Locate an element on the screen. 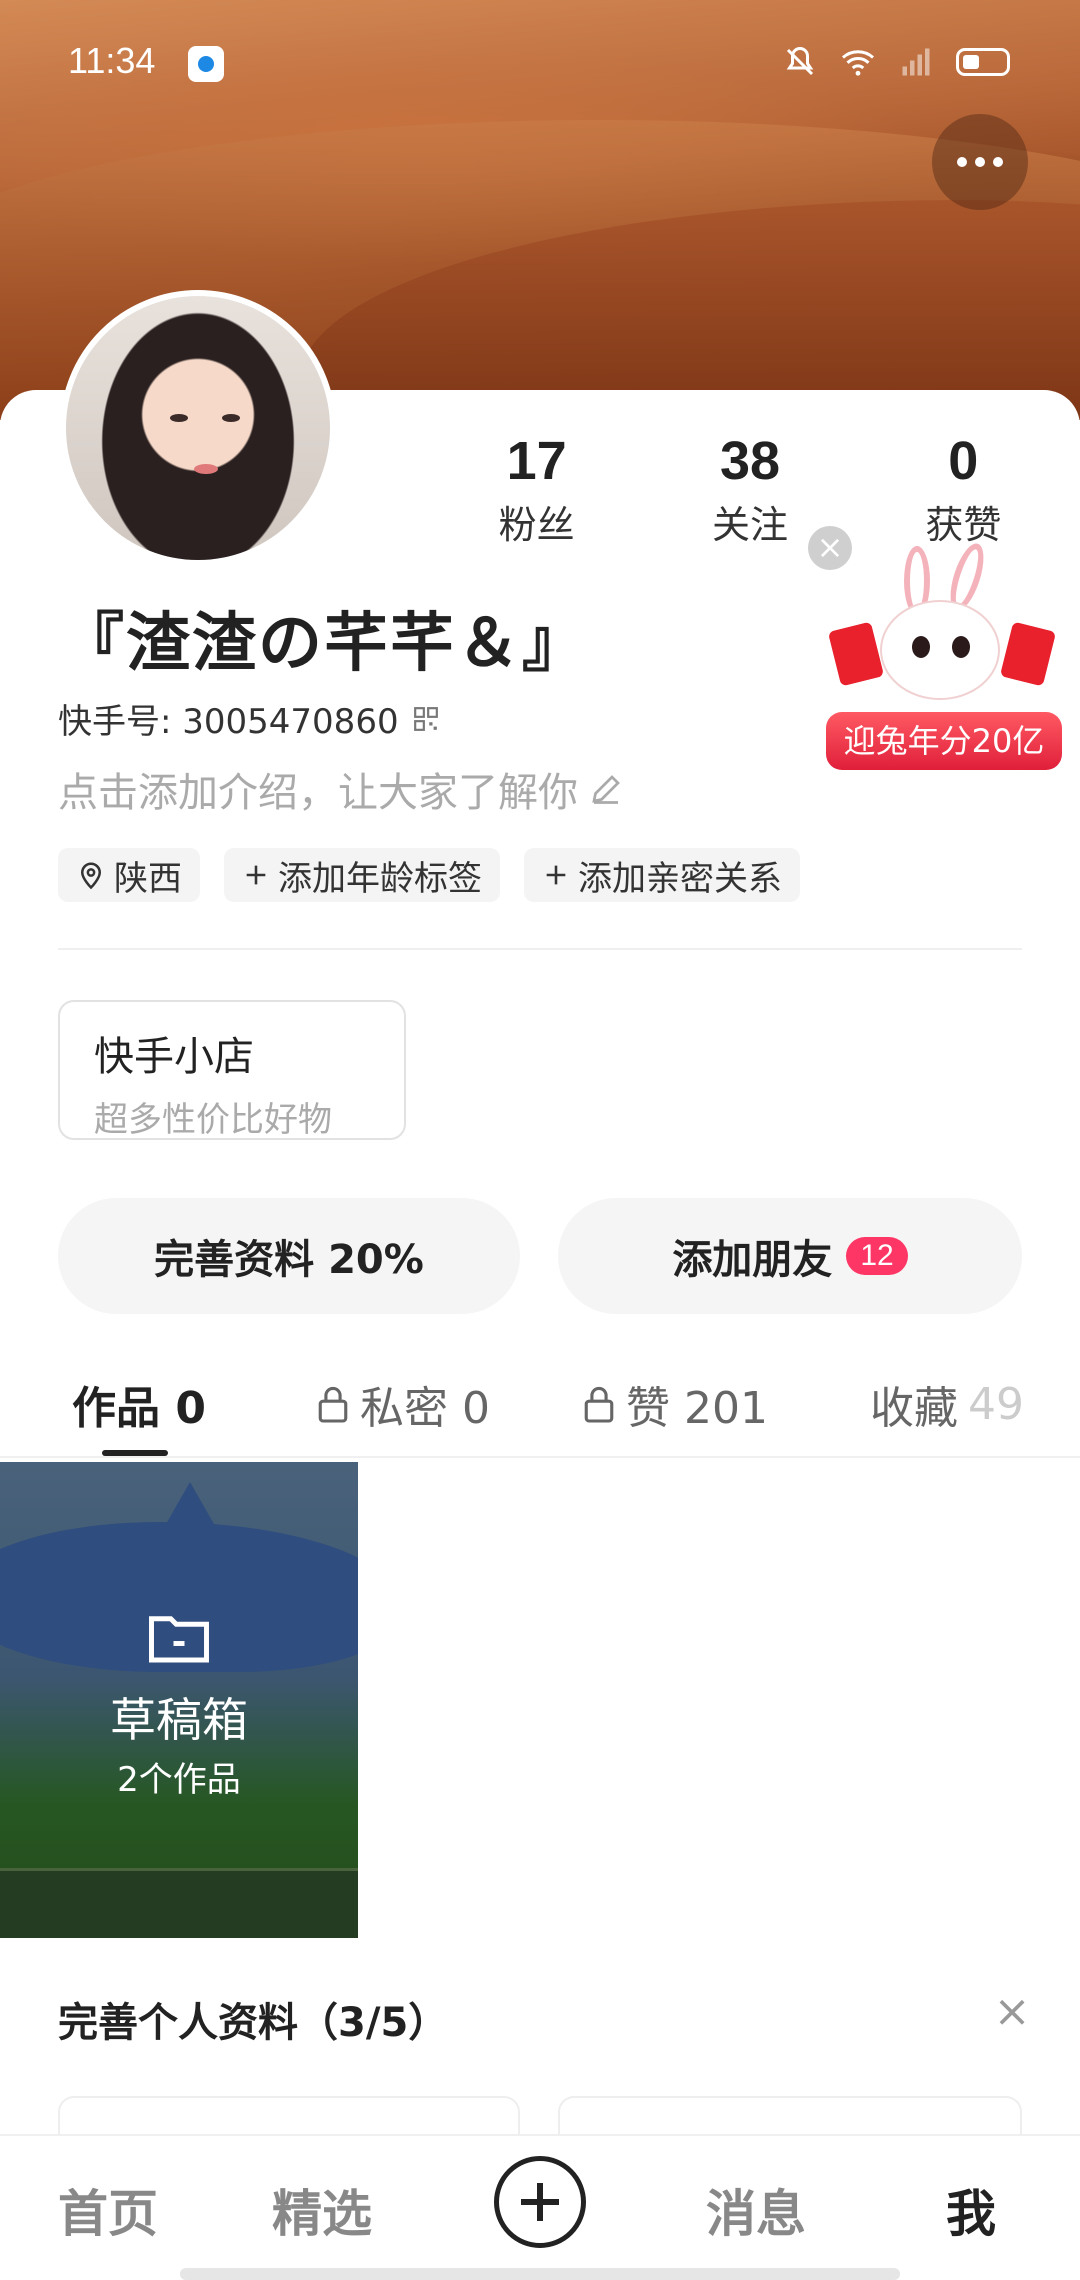 The height and width of the screenshot is (2280, 1080). following-count: 38 is located at coordinates (750, 461).